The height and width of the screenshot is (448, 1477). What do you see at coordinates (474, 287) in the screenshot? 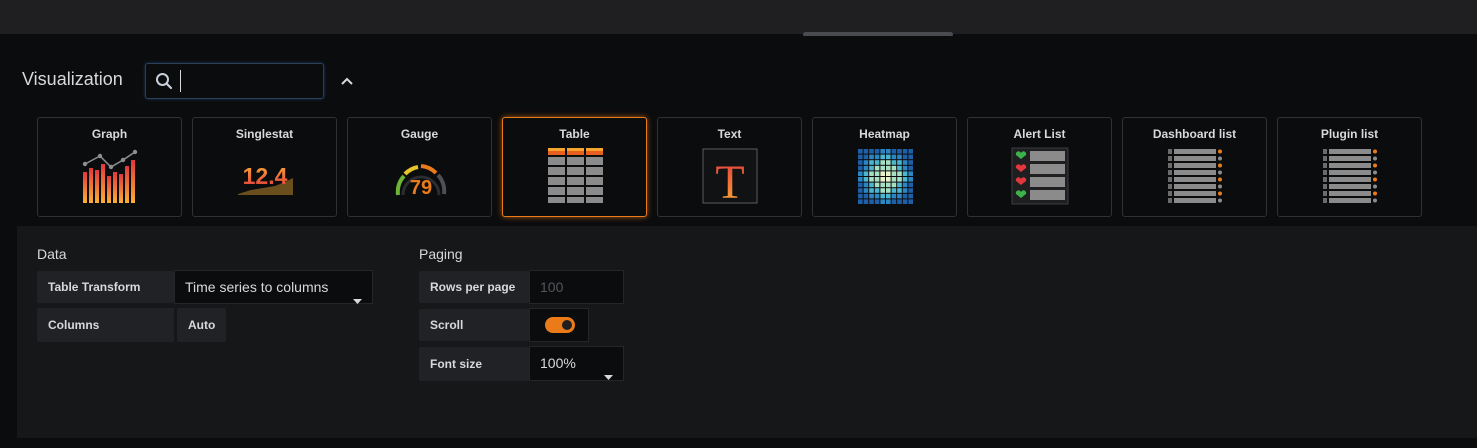
I see `rows-per-page-label: Rows per page` at bounding box center [474, 287].